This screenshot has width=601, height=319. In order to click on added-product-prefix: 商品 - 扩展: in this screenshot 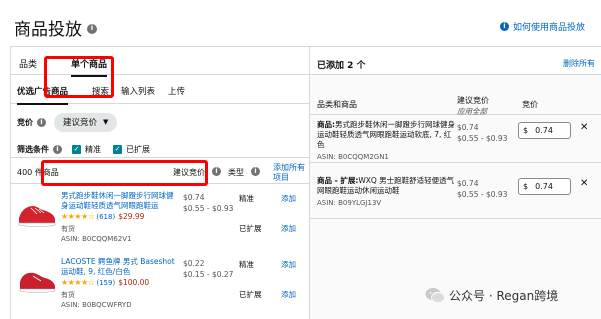, I will do `click(338, 180)`.